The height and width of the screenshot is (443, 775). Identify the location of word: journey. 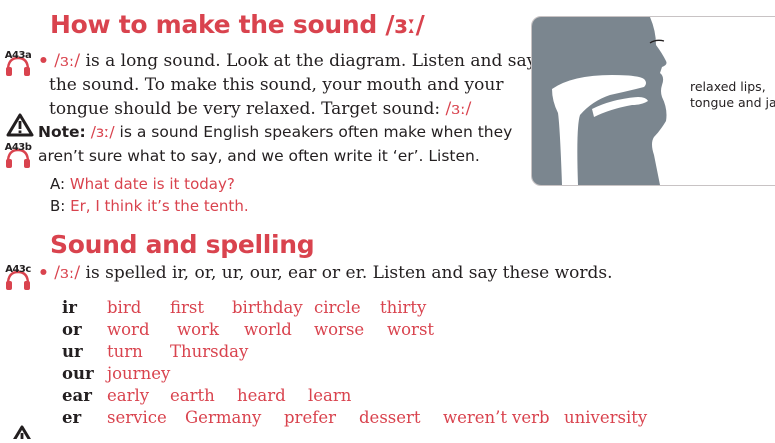
(138, 374).